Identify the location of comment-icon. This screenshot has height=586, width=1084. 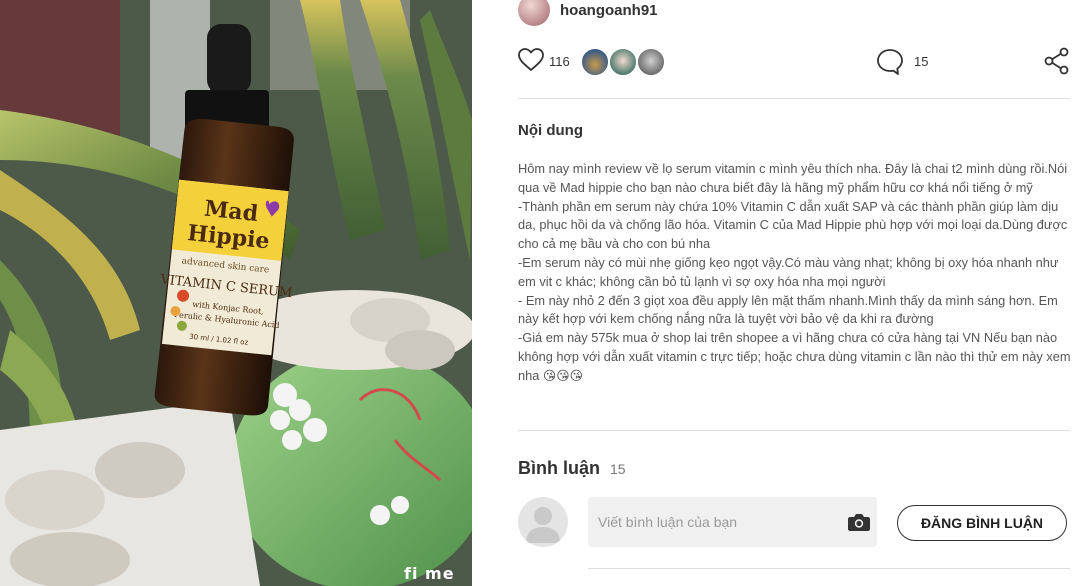
(890, 62).